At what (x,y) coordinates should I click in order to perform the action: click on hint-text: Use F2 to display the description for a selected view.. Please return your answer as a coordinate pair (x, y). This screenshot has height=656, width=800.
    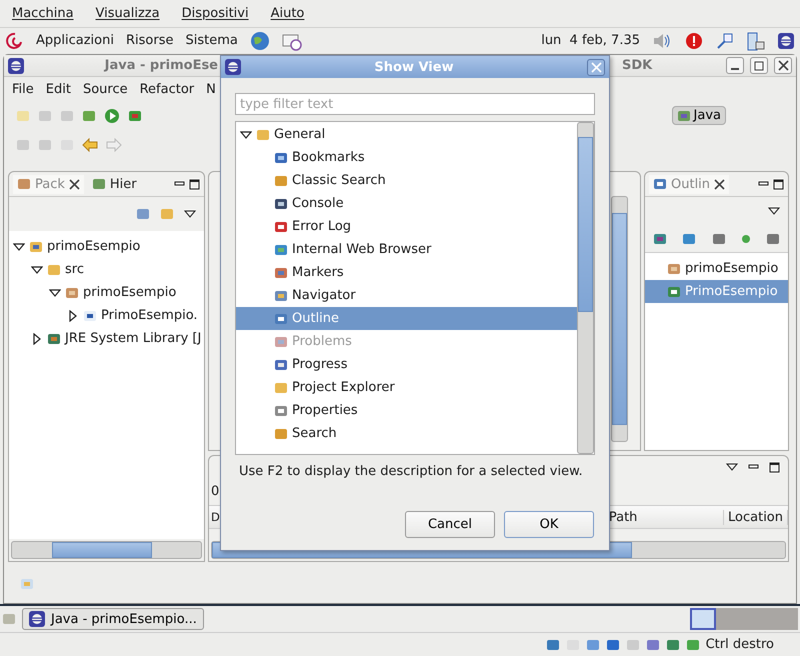
    Looking at the image, I should click on (411, 472).